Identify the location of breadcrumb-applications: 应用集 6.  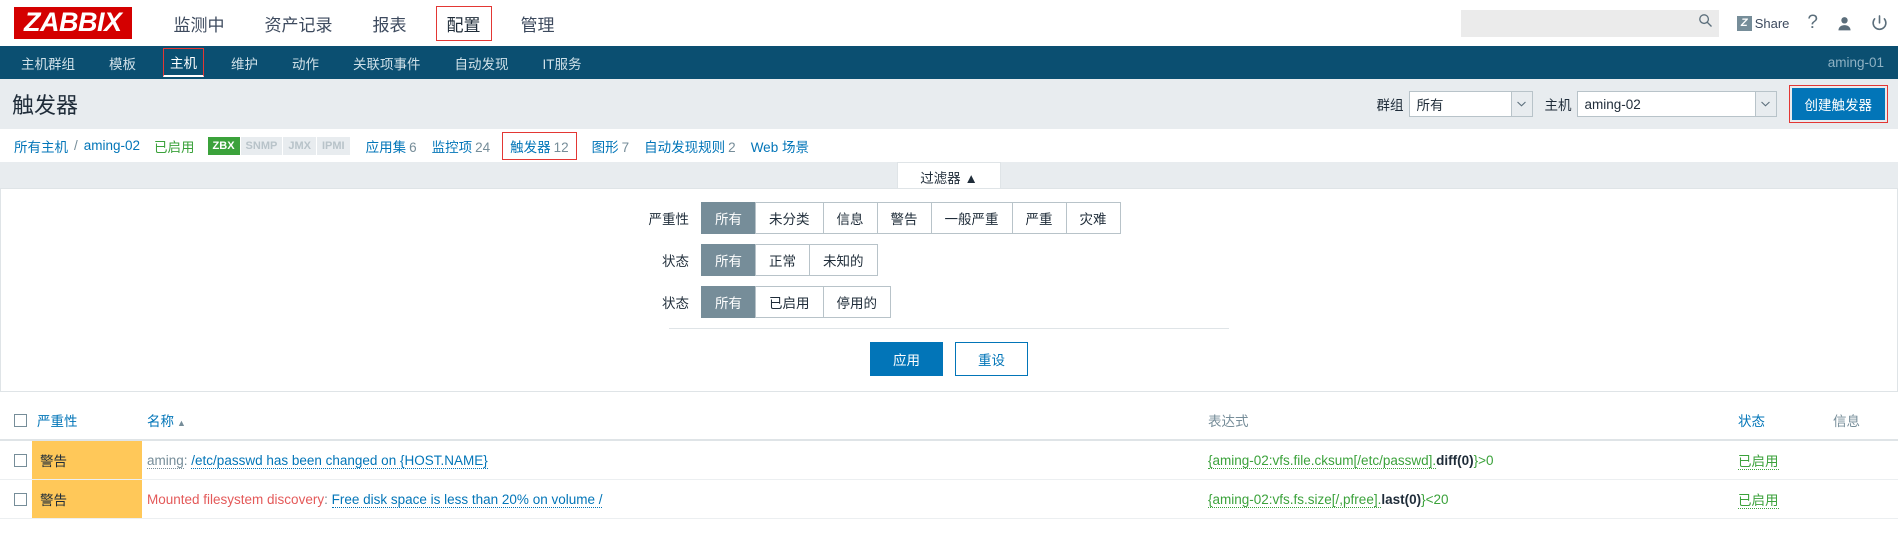
(391, 146).